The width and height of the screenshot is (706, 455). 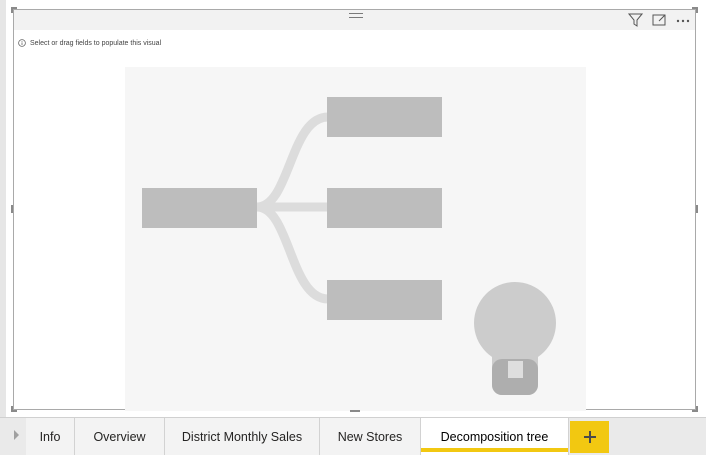 I want to click on more-options-icon, so click(x=683, y=20).